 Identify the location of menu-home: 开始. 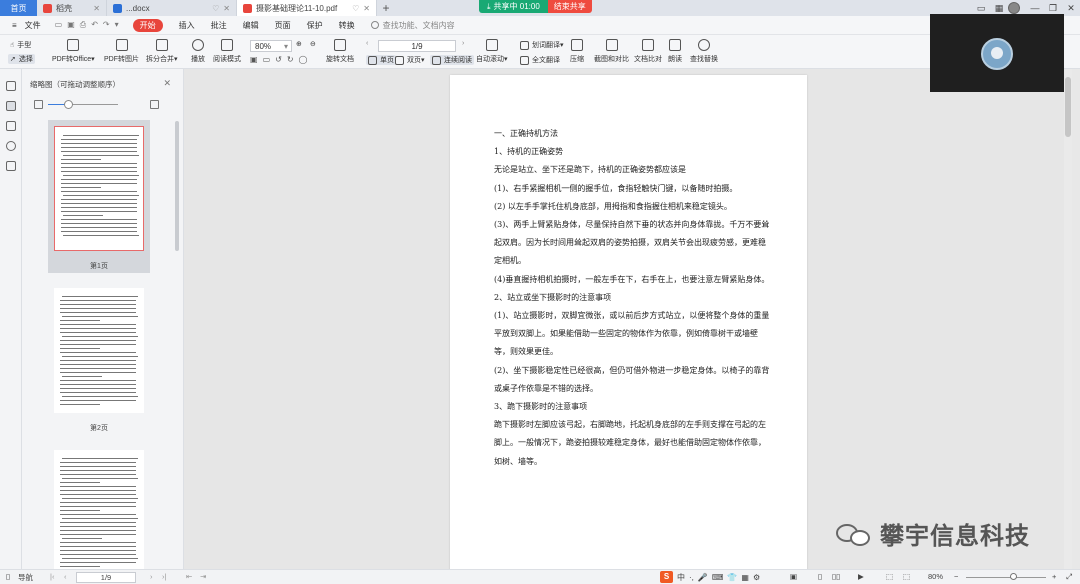
(147, 25).